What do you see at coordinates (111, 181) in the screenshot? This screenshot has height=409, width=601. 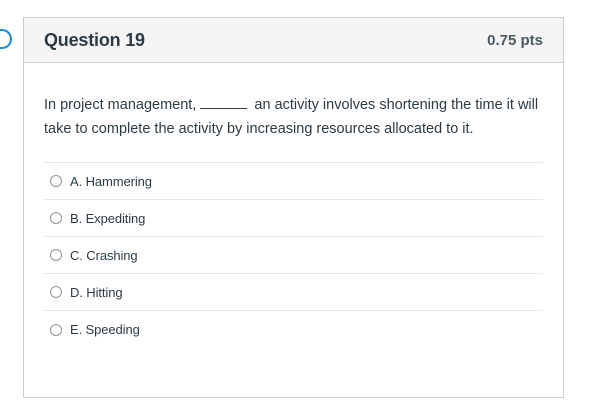 I see `answer-label-a: A. Hammering` at bounding box center [111, 181].